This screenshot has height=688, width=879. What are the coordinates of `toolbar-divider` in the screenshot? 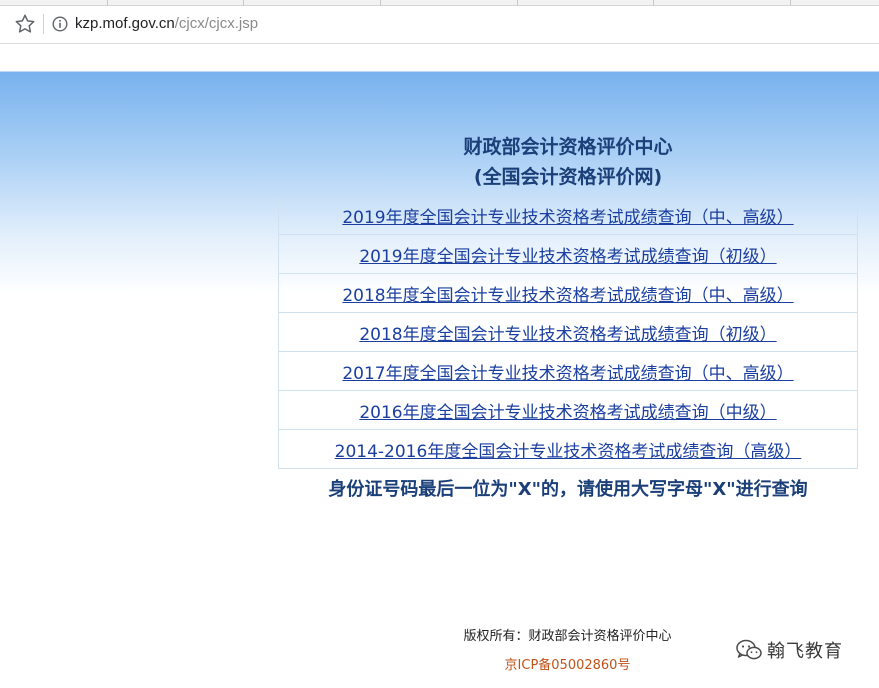 It's located at (43, 24).